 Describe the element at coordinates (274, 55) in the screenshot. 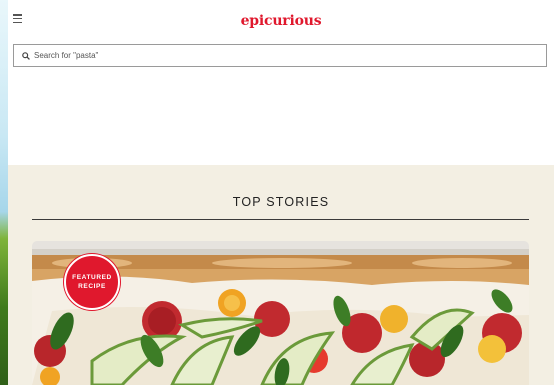

I see `search-input` at that location.